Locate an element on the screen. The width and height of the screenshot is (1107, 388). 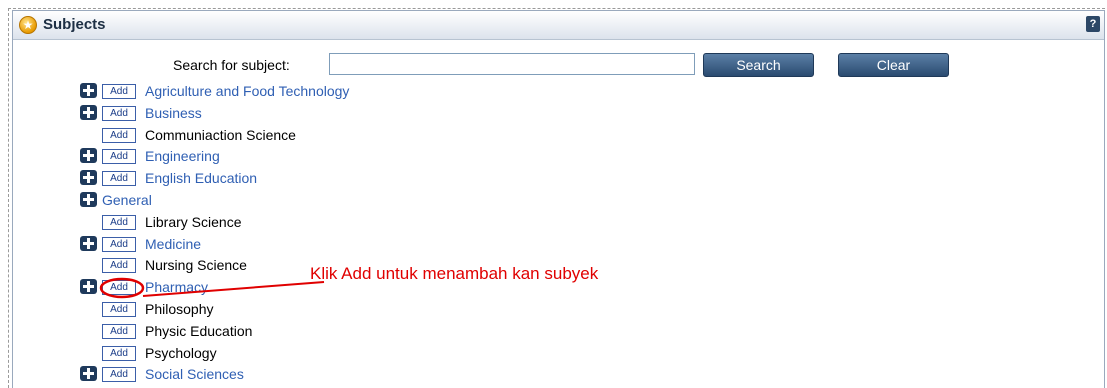
subject-row: General is located at coordinates (558, 201).